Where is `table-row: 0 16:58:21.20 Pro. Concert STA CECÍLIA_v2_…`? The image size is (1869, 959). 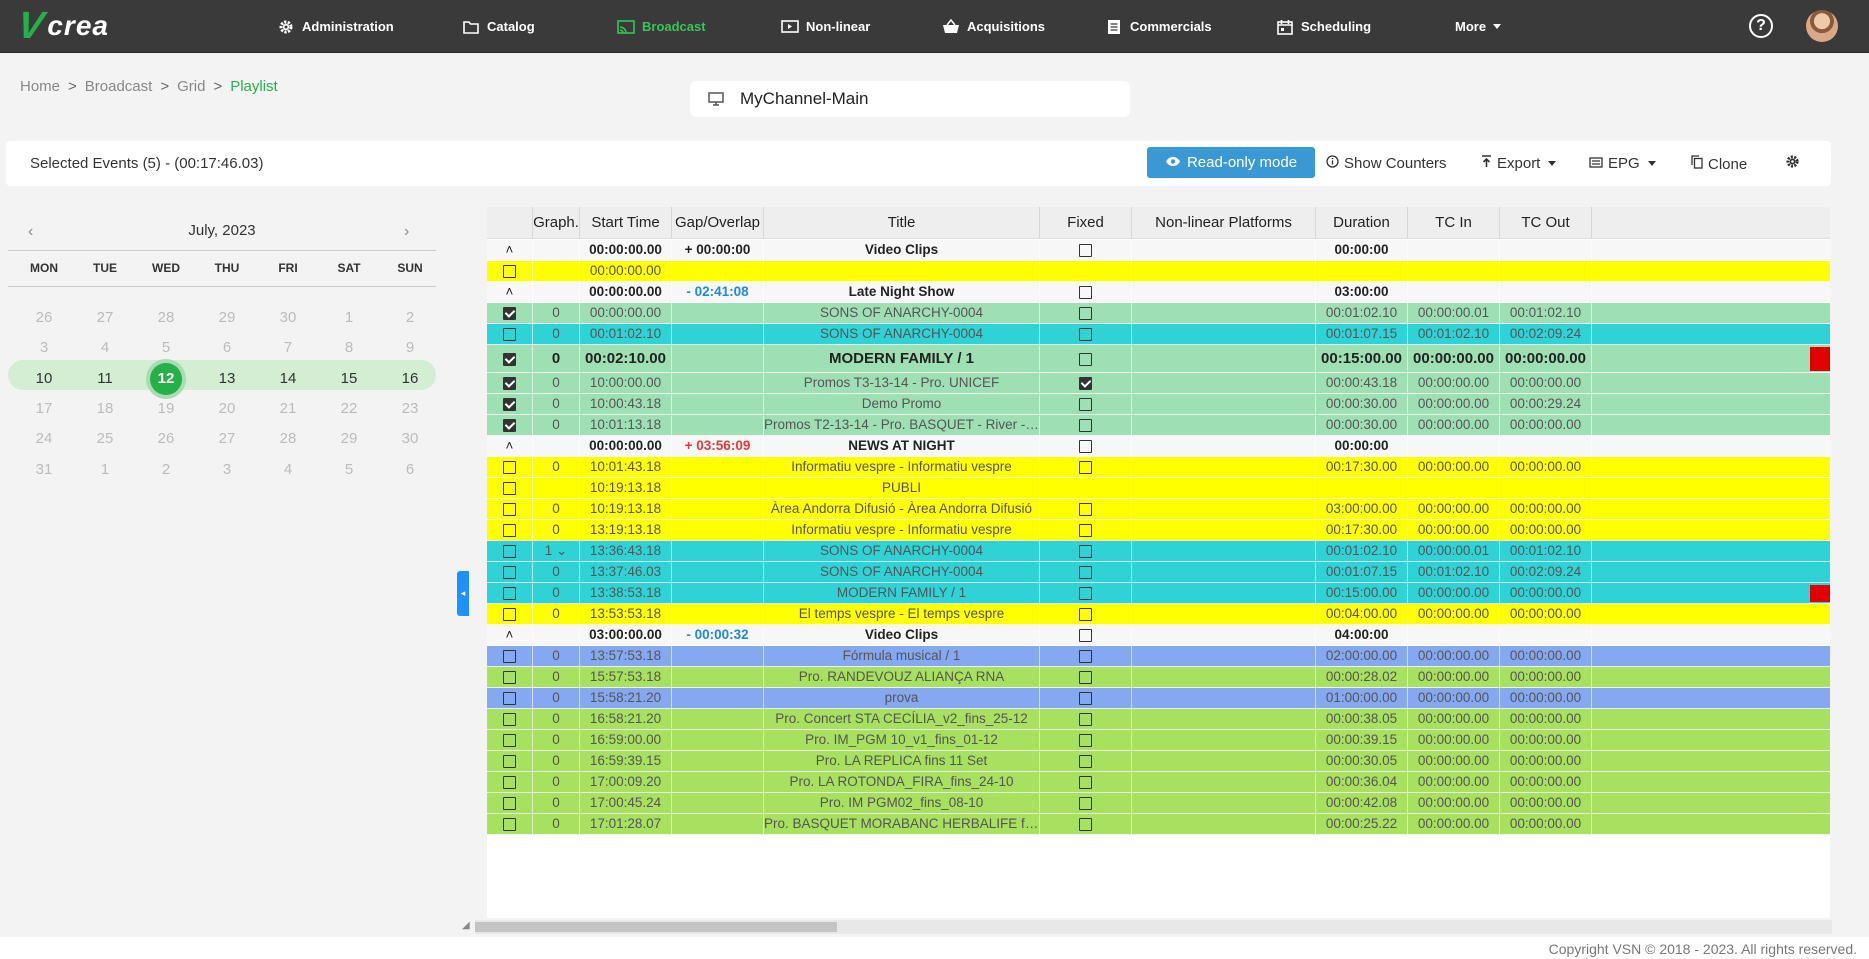 table-row: 0 16:58:21.20 Pro. Concert STA CECÍLIA_v2_… is located at coordinates (1158, 719).